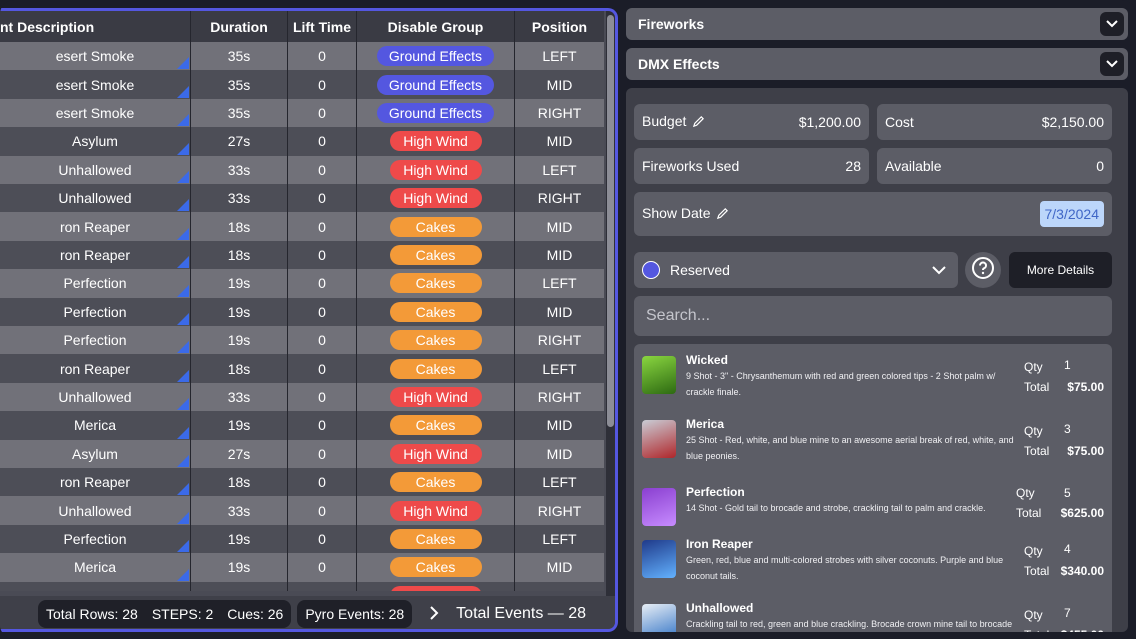  Describe the element at coordinates (302, 56) in the screenshot. I see `table-row: esert Smoke 35s 0 Ground Effects LEFT` at that location.